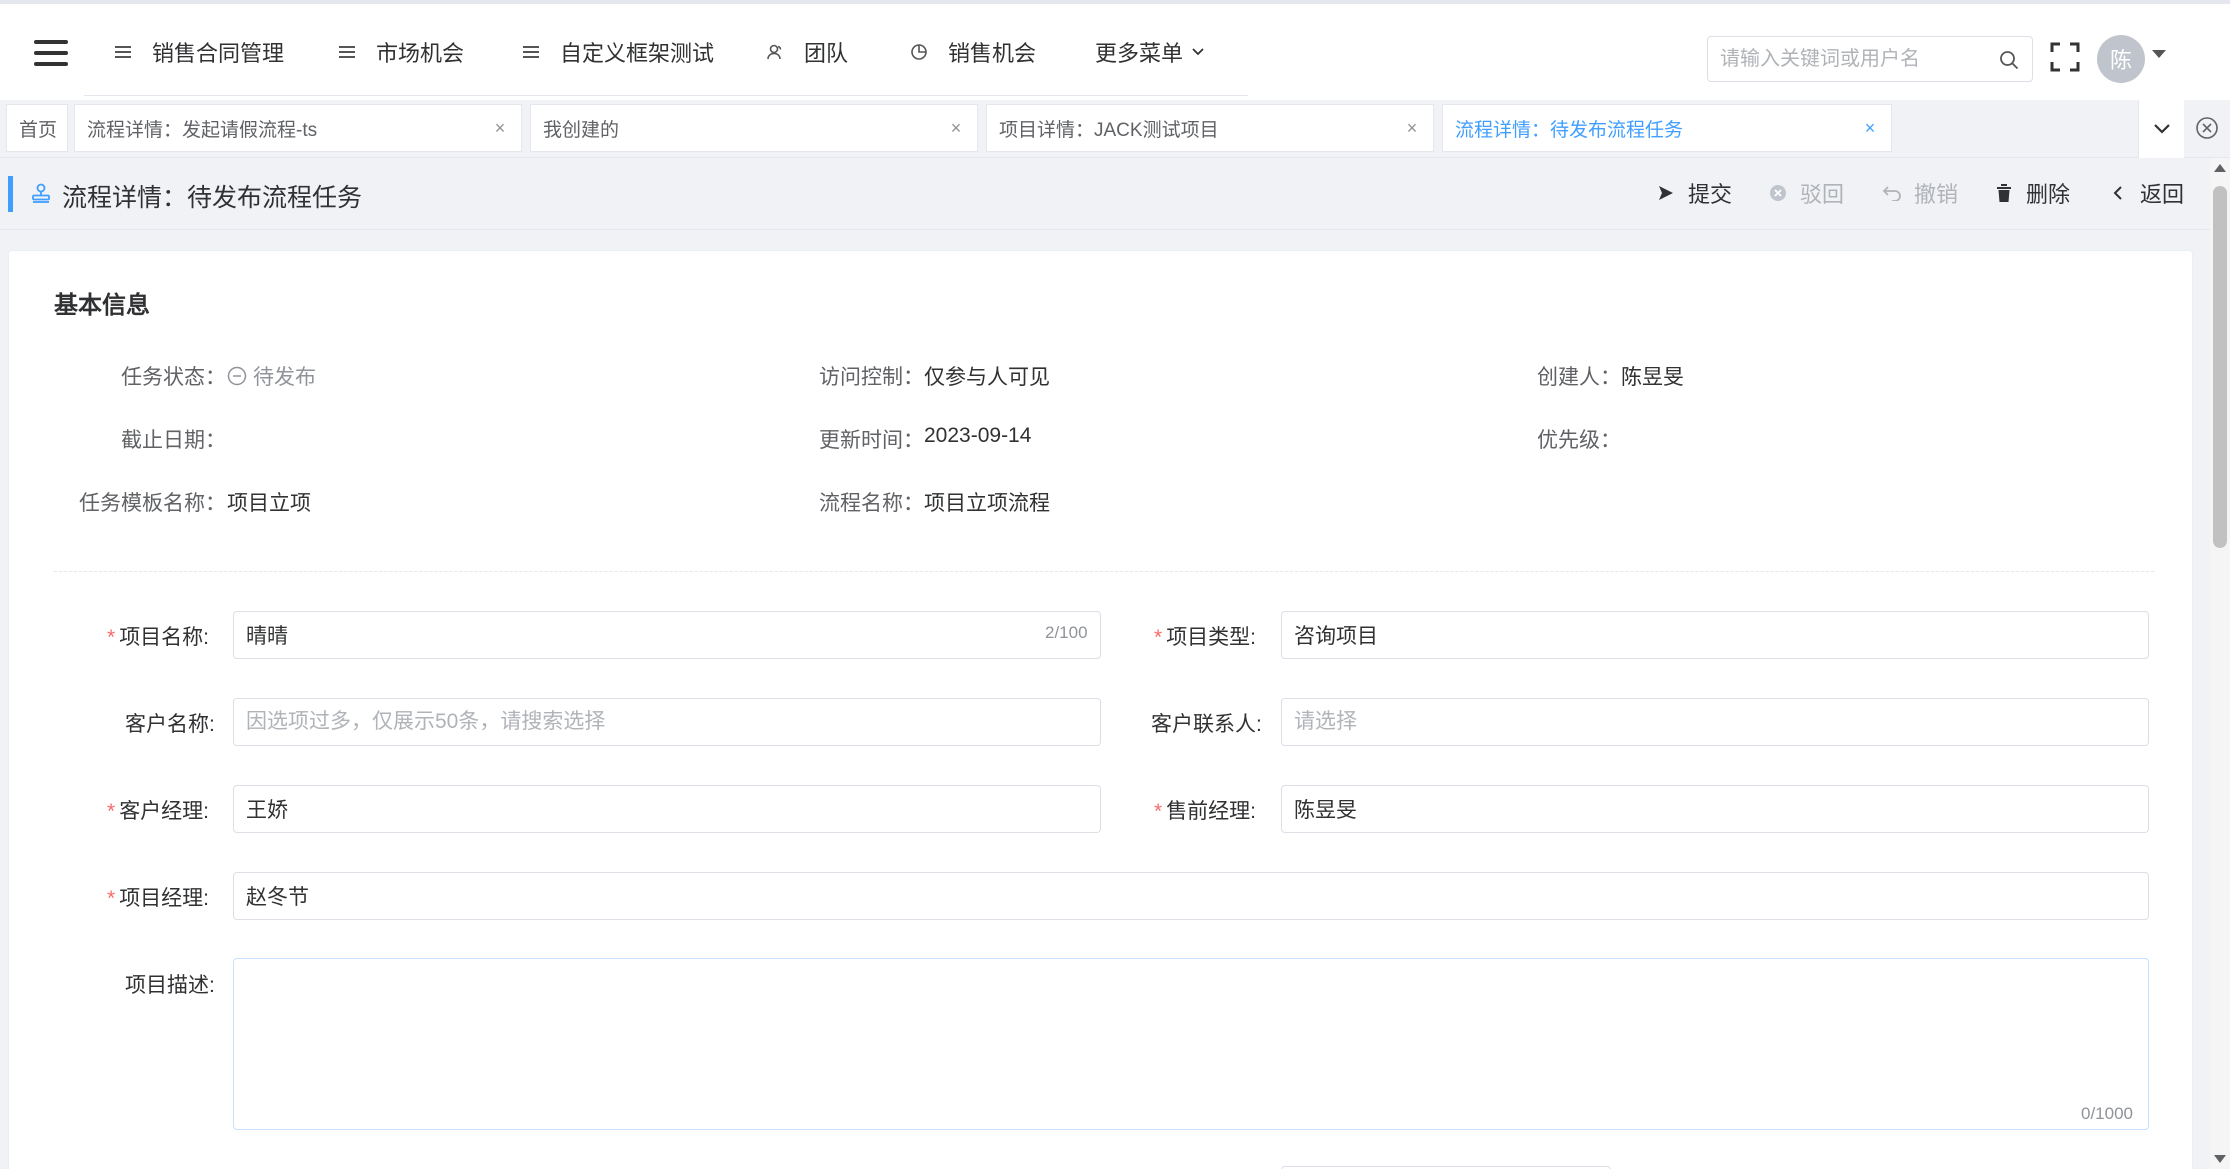 The width and height of the screenshot is (2230, 1169). Describe the element at coordinates (1139, 53) in the screenshot. I see `menu-item-label: 更多菜单` at that location.